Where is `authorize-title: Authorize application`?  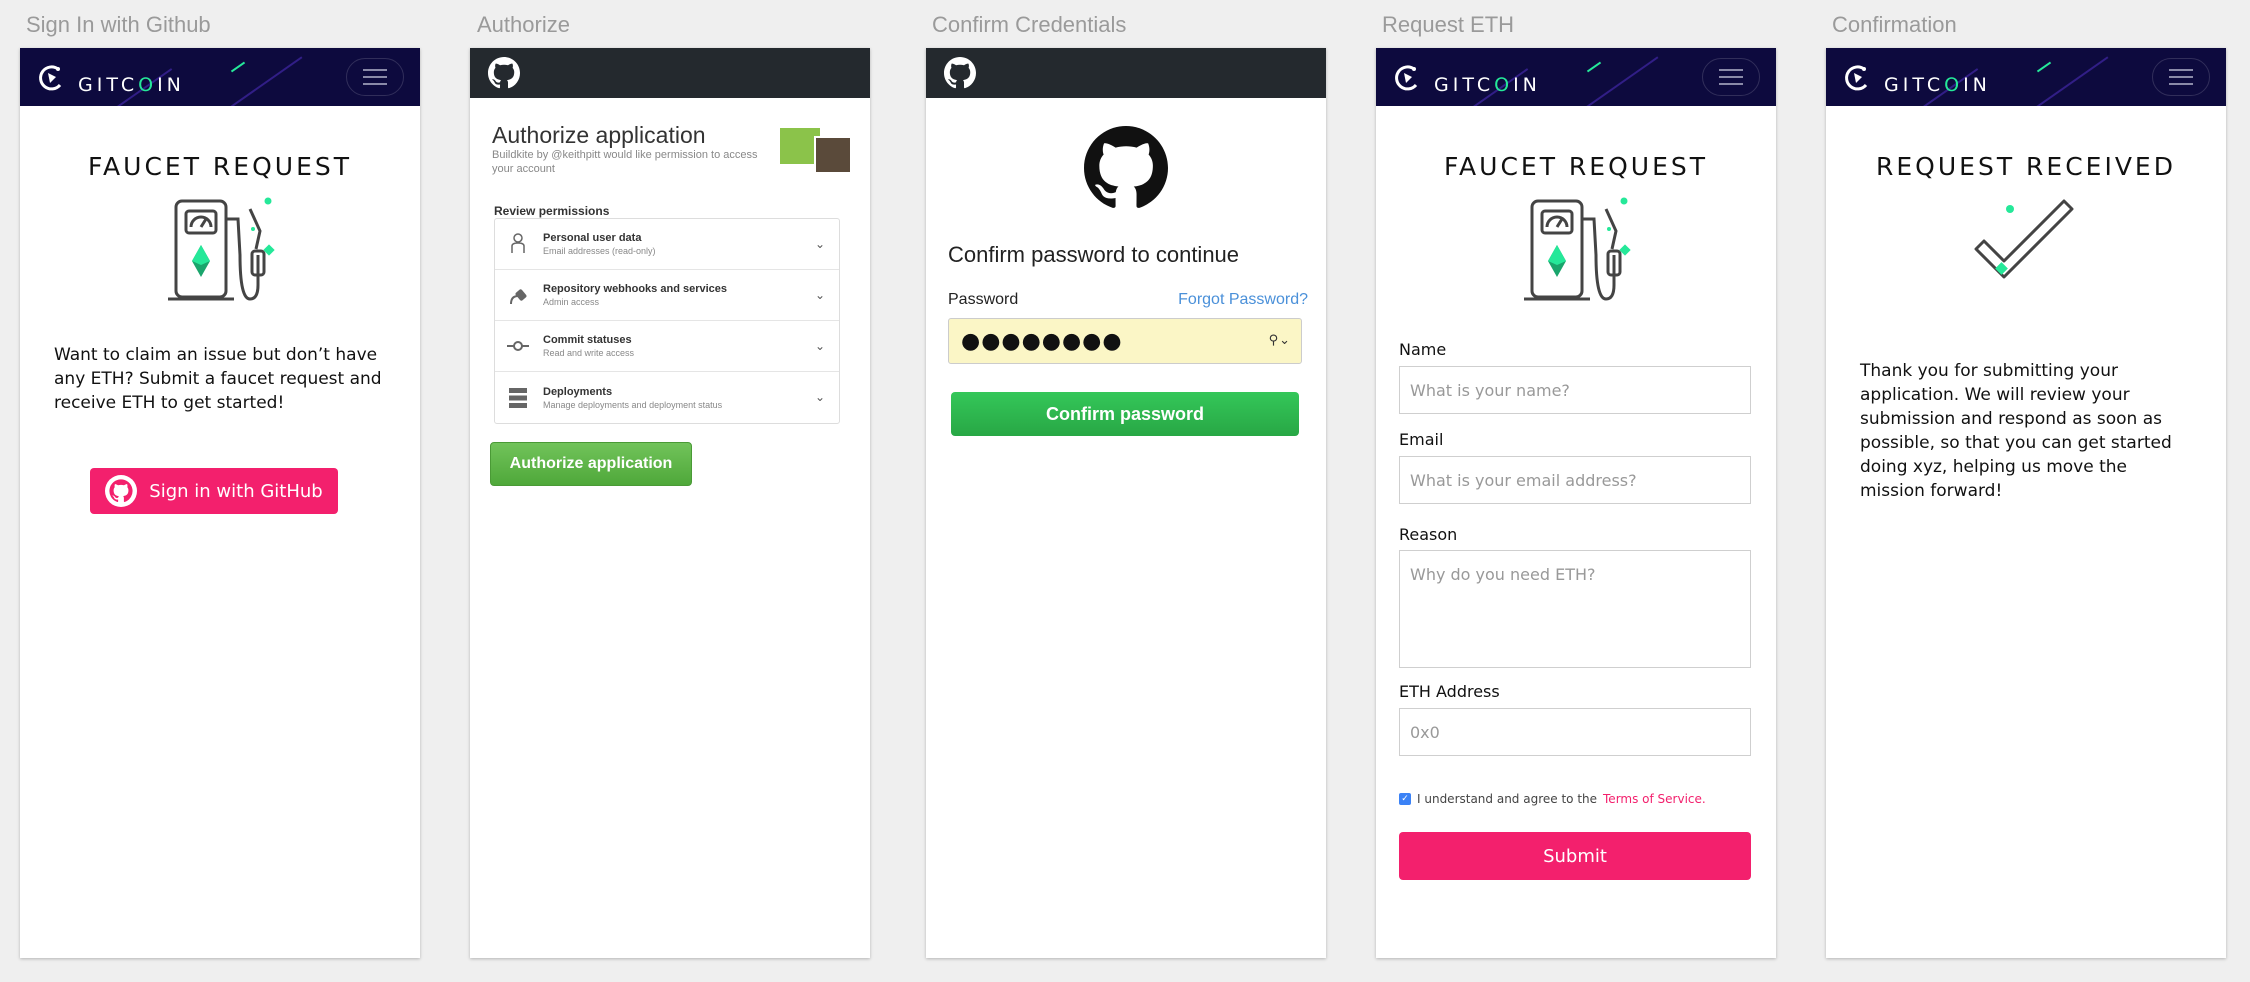
authorize-title: Authorize application is located at coordinates (599, 135).